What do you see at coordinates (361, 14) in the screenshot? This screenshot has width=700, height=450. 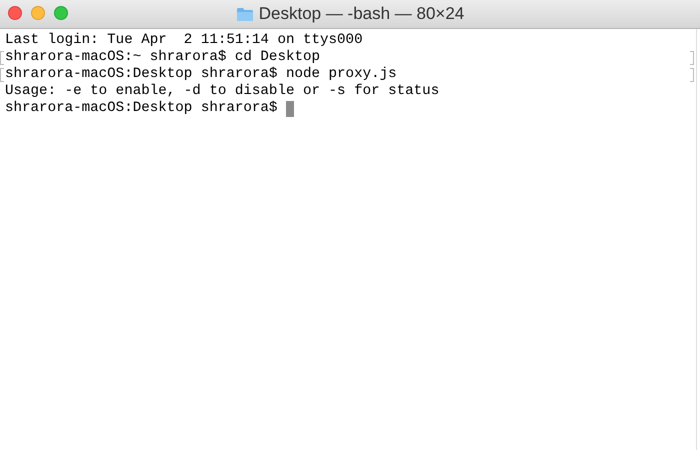 I see `window-title: Desktop — -bash — 80×24` at bounding box center [361, 14].